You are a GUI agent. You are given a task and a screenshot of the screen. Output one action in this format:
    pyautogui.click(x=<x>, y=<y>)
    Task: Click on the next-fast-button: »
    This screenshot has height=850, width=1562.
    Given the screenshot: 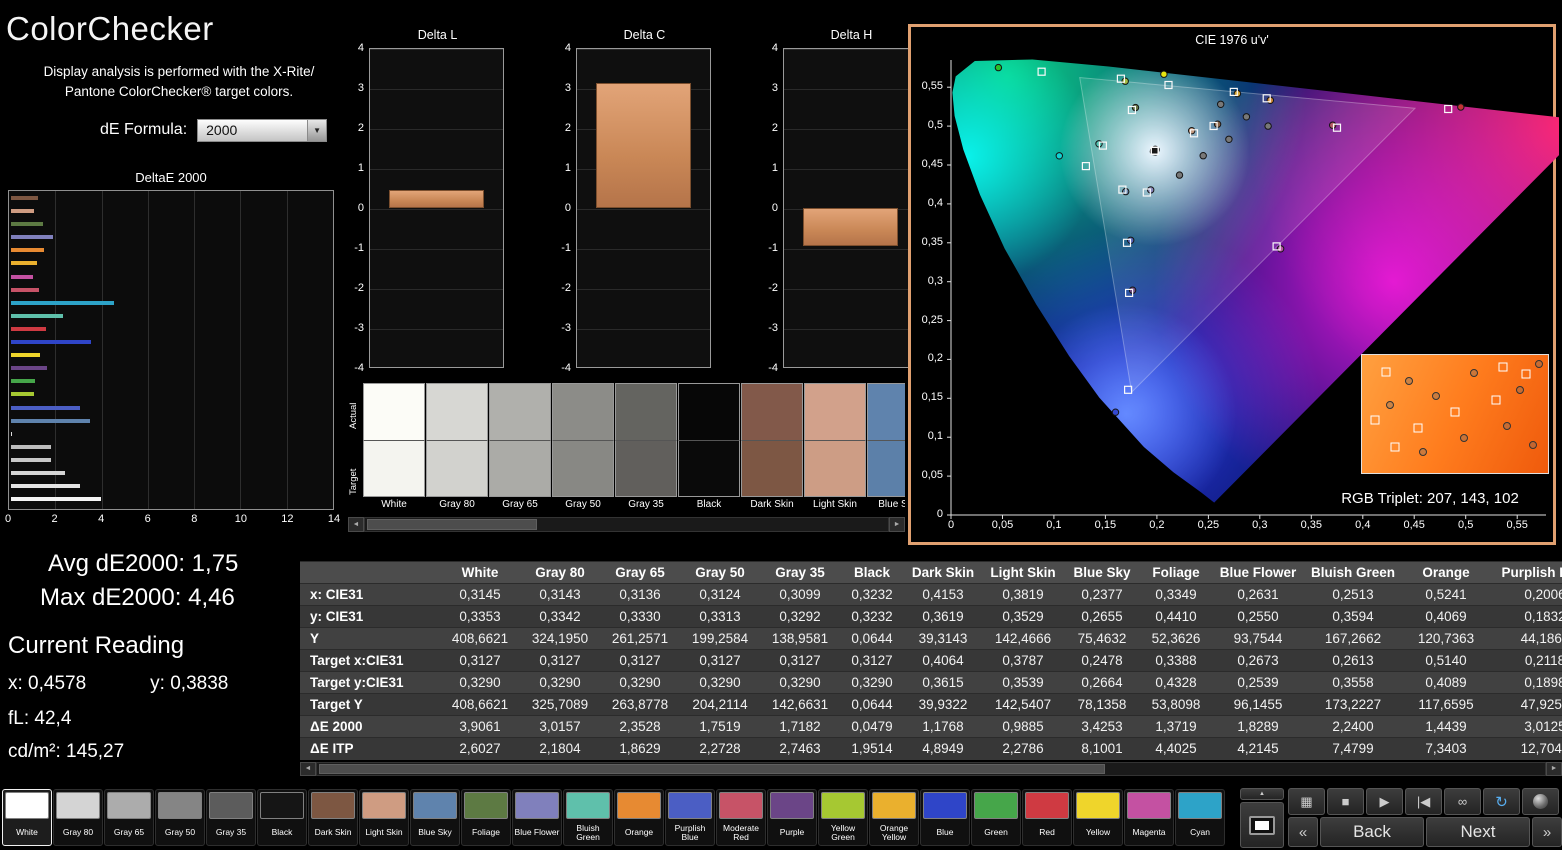 What is the action you would take?
    pyautogui.click(x=1547, y=832)
    